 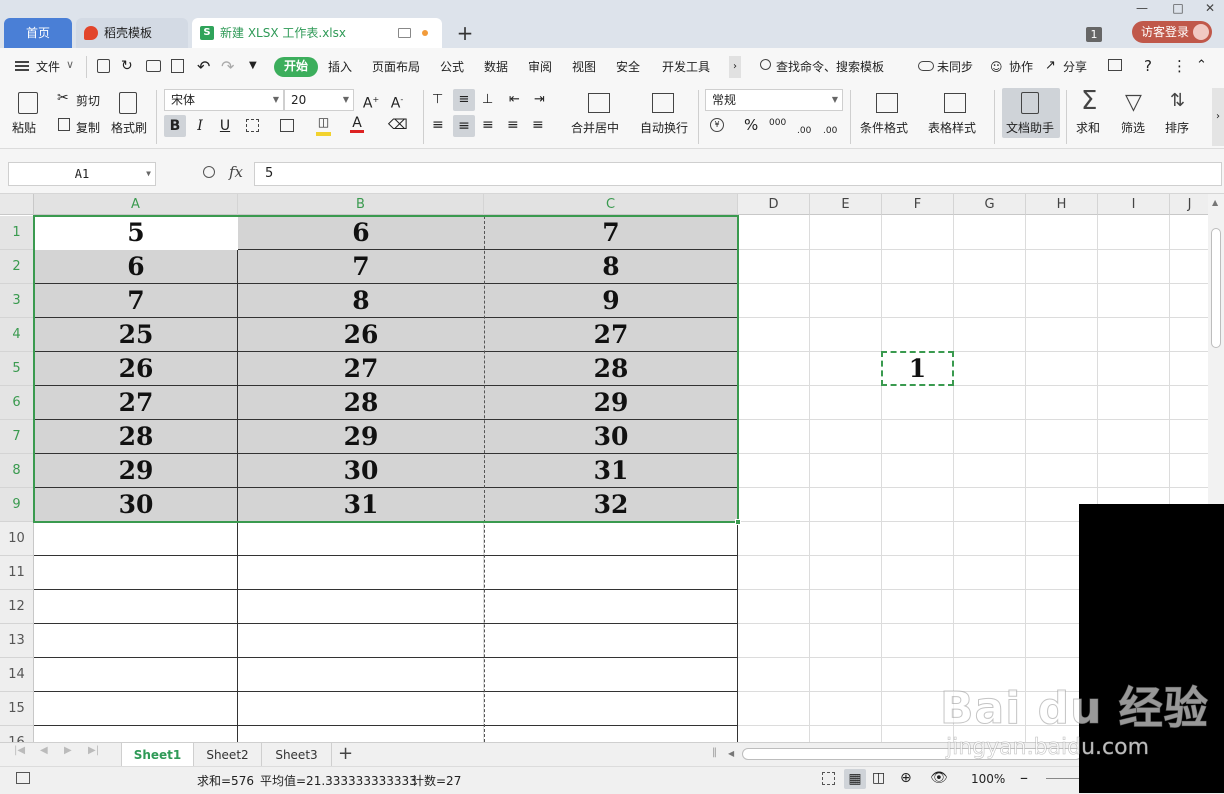 I want to click on menu-page-layout: 页面布局, so click(x=396, y=67).